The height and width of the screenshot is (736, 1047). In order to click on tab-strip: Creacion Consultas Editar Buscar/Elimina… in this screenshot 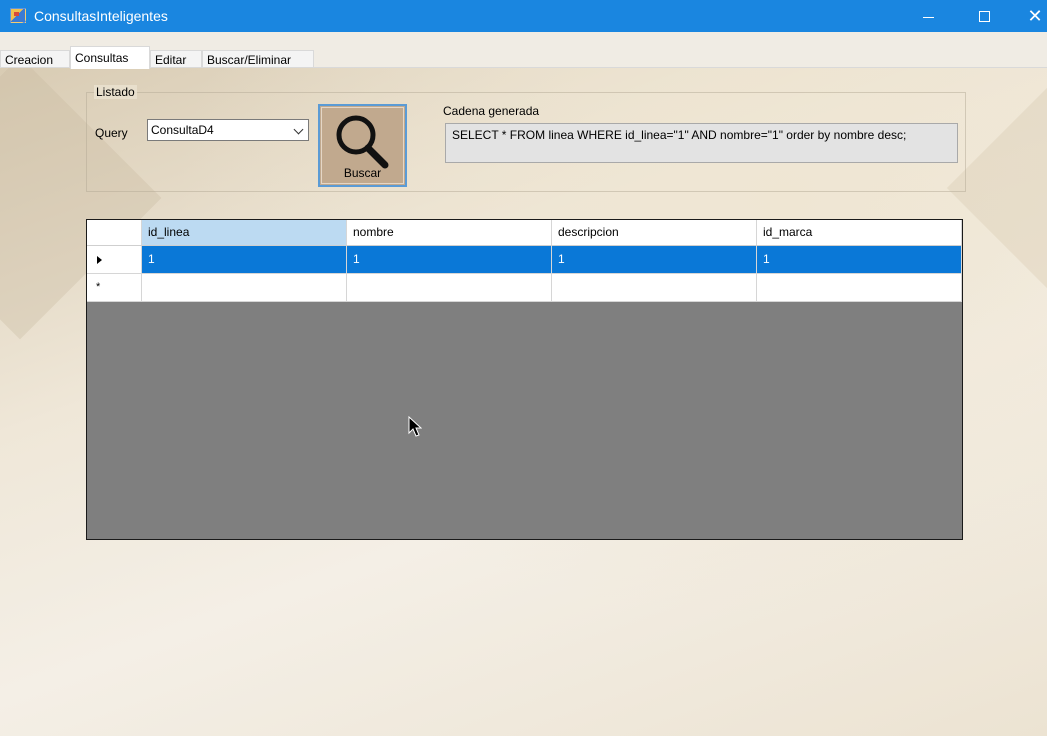, I will do `click(523, 57)`.